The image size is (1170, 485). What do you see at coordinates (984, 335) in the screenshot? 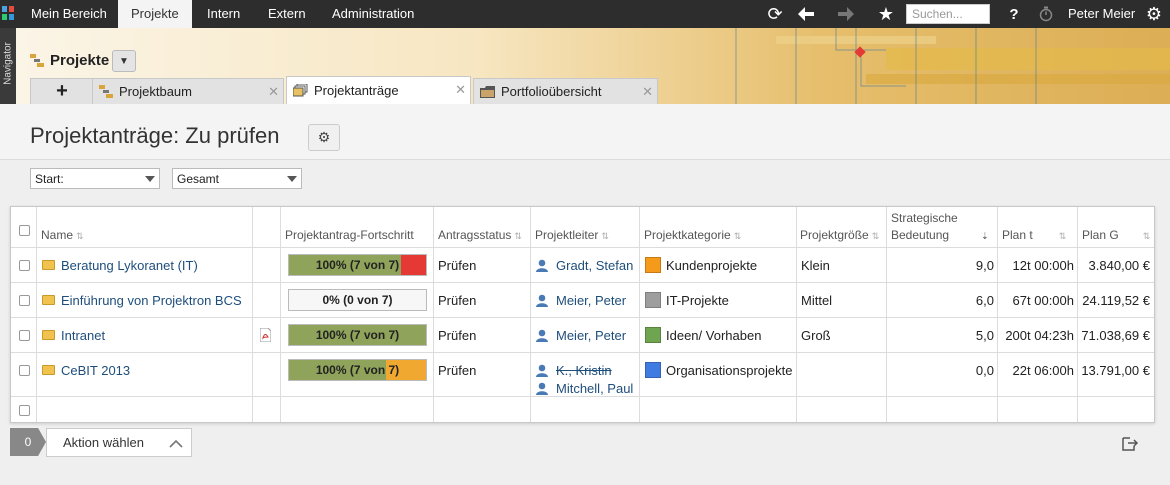
I see `strategic-value: 5,0` at bounding box center [984, 335].